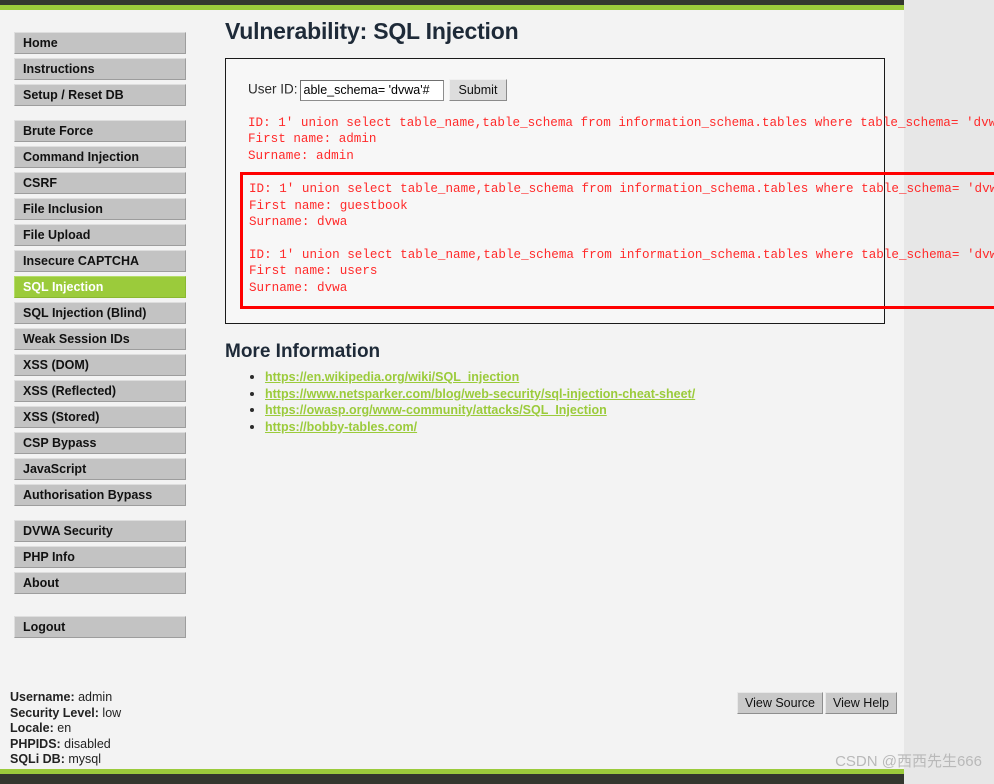  Describe the element at coordinates (100, 69) in the screenshot. I see `sidebar-item-instructions: Instructions` at that location.